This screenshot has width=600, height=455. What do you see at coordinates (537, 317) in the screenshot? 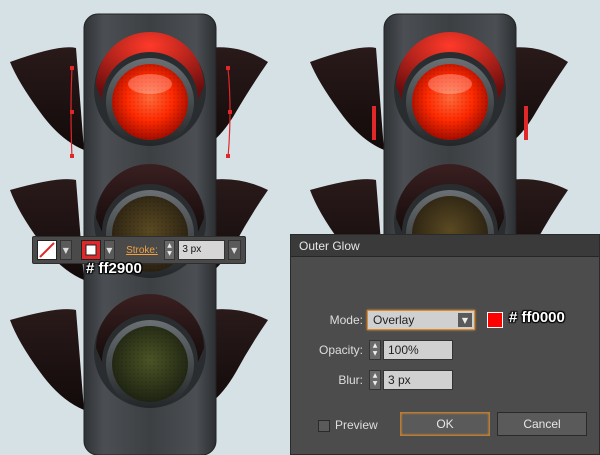
I see `right-color-annotation: # ff0000` at bounding box center [537, 317].